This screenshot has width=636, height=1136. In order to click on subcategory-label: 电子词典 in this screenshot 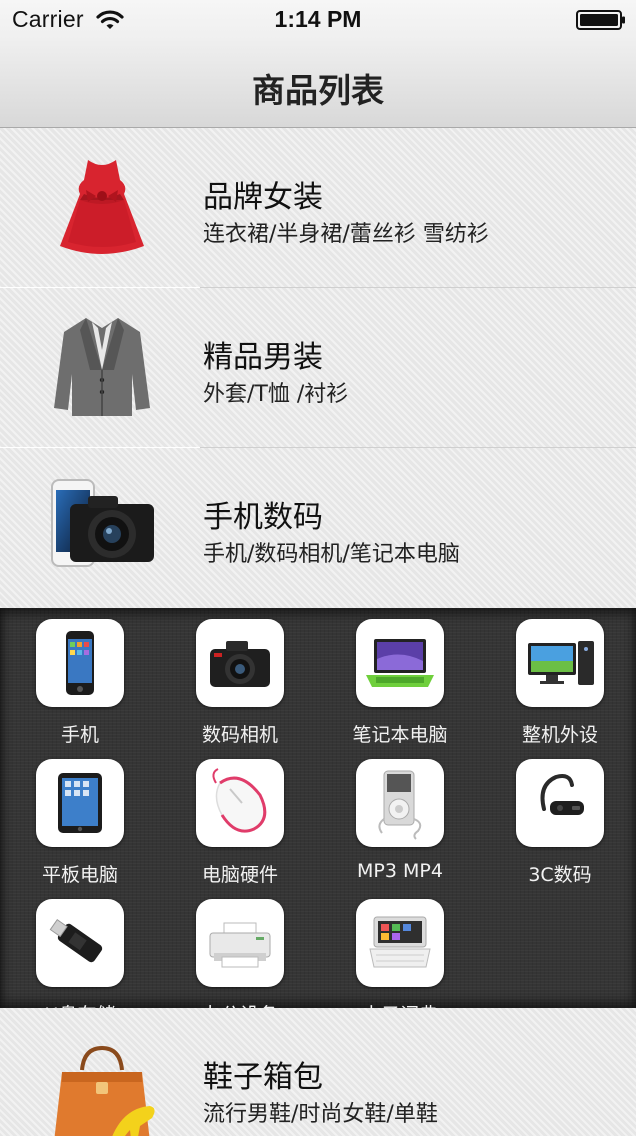, I will do `click(400, 1004)`.